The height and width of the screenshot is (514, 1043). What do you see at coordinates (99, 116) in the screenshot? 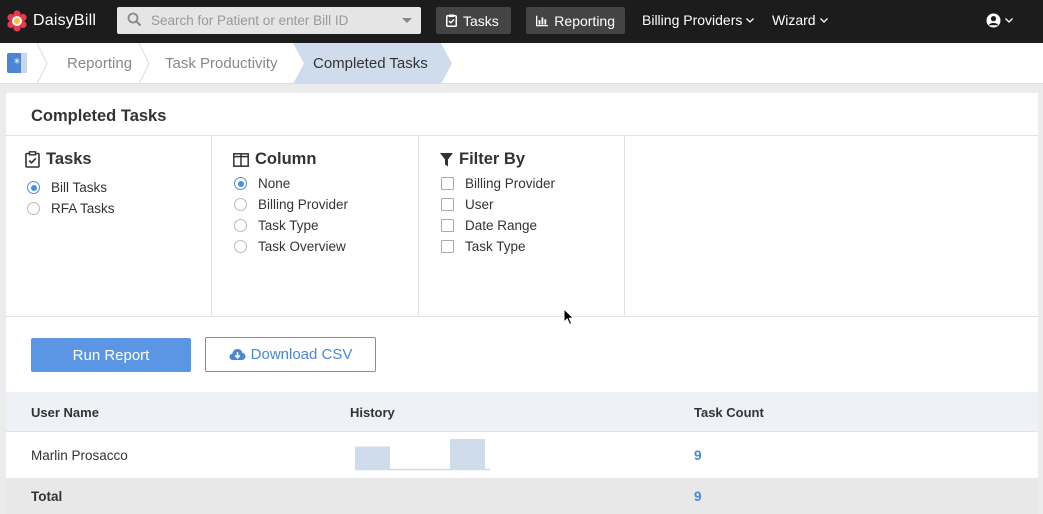
I see `panel-title: Completed Tasks` at bounding box center [99, 116].